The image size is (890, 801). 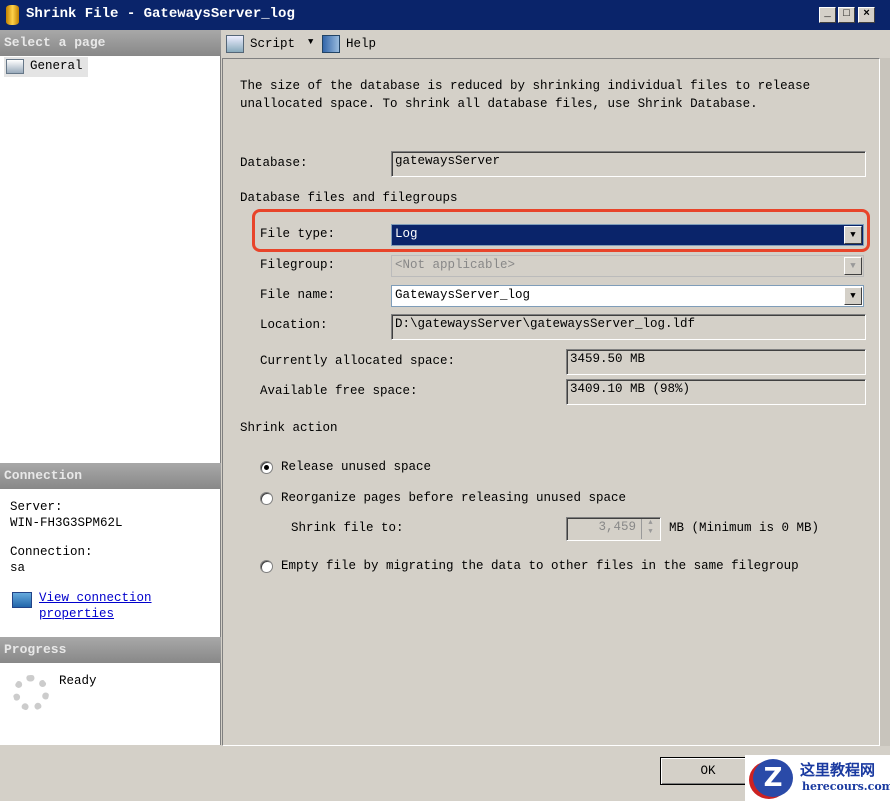 I want to click on watermark: Z 这里教程网 herecours.com, so click(x=817, y=778).